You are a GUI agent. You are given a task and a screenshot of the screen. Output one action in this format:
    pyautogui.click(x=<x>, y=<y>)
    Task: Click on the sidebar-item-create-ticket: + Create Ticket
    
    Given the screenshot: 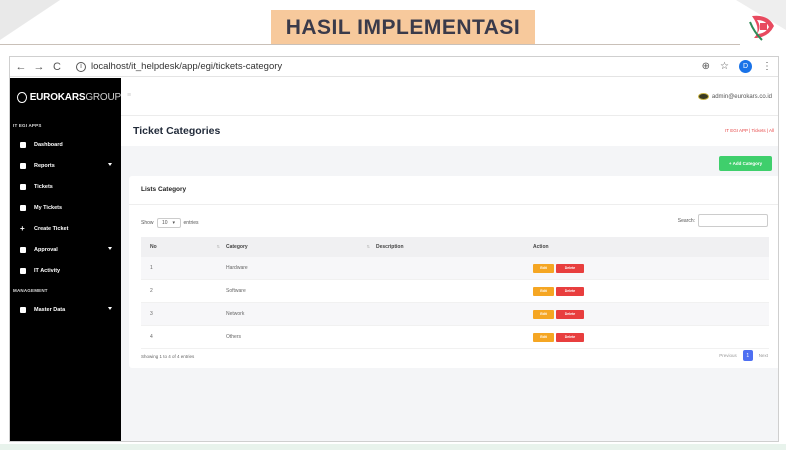 What is the action you would take?
    pyautogui.click(x=65, y=228)
    